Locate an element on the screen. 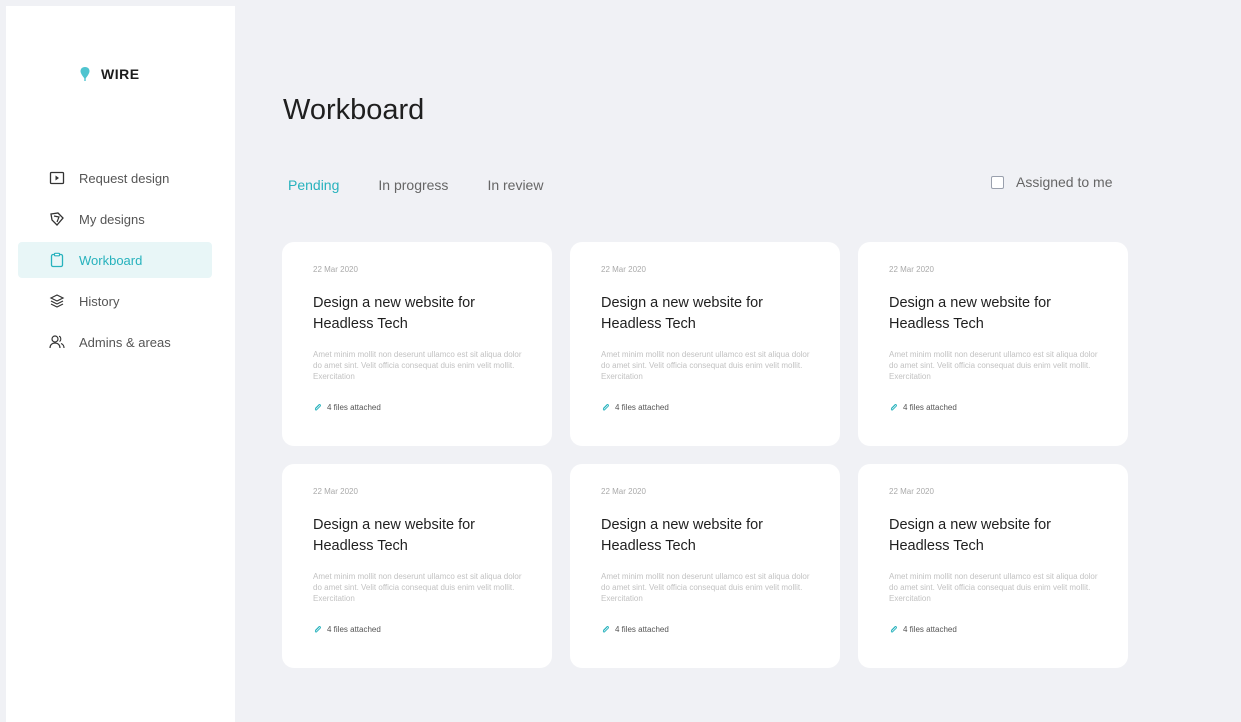 The height and width of the screenshot is (722, 1241). layers-icon is located at coordinates (57, 219).